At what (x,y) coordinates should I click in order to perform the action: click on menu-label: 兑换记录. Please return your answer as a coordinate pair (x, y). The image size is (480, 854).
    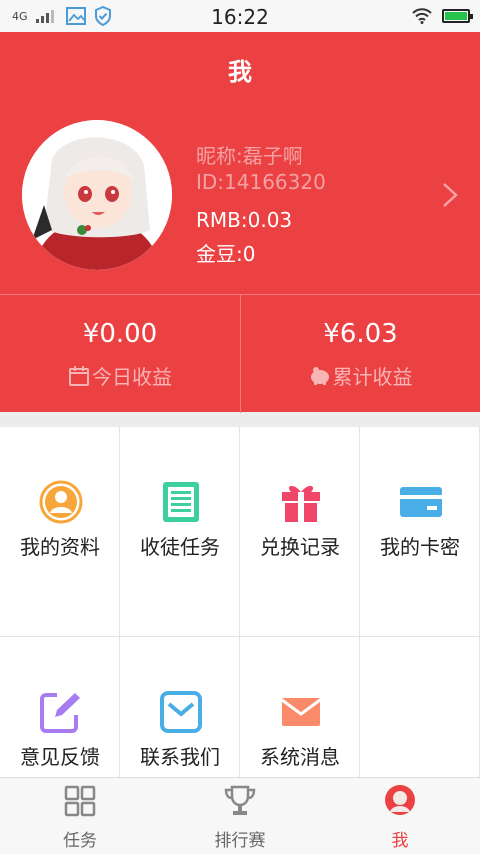
    Looking at the image, I should click on (300, 547).